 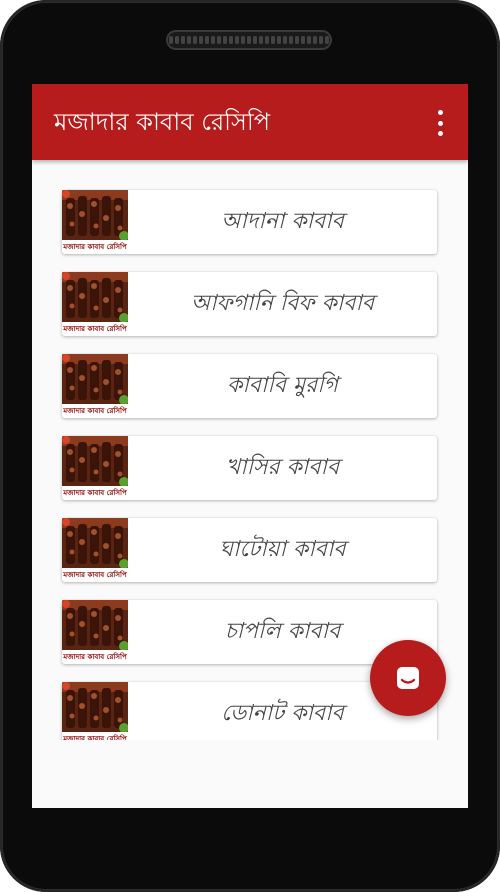 I want to click on recipe-title: কাবাবি মুরগি, so click(x=282, y=385).